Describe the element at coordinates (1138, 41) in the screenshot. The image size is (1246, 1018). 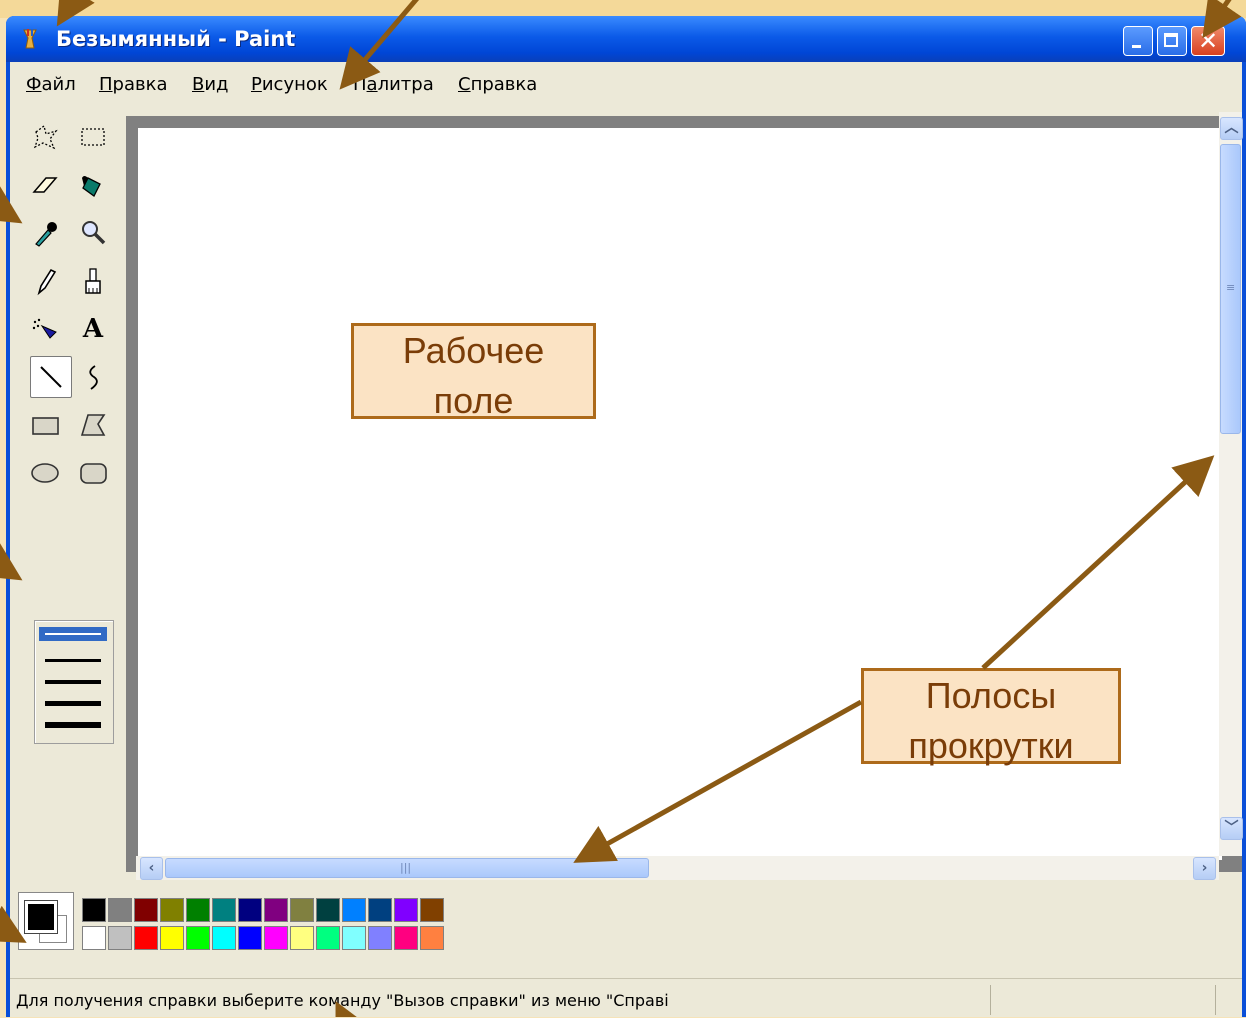
I see `minimize-button` at that location.